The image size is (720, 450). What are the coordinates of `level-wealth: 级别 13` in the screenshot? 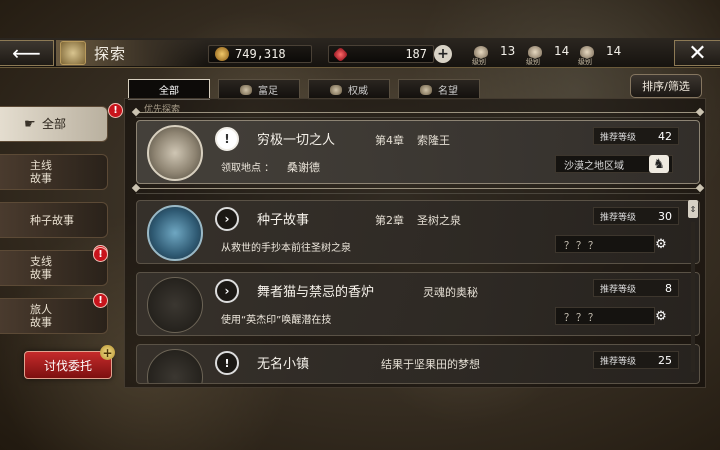 It's located at (494, 55).